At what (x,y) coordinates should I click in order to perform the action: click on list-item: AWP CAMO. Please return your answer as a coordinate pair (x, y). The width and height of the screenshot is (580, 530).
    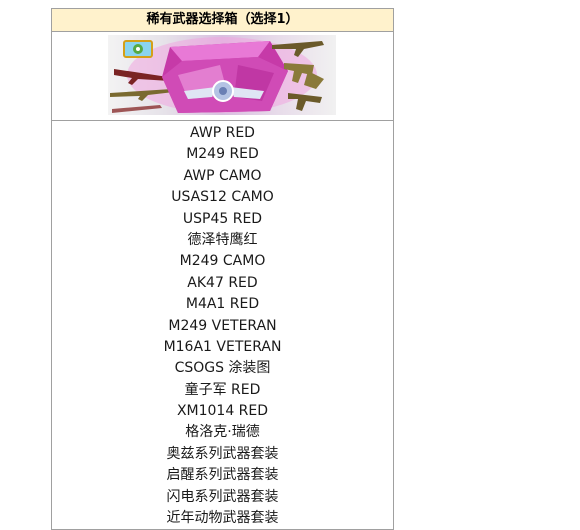
    Looking at the image, I should click on (222, 175).